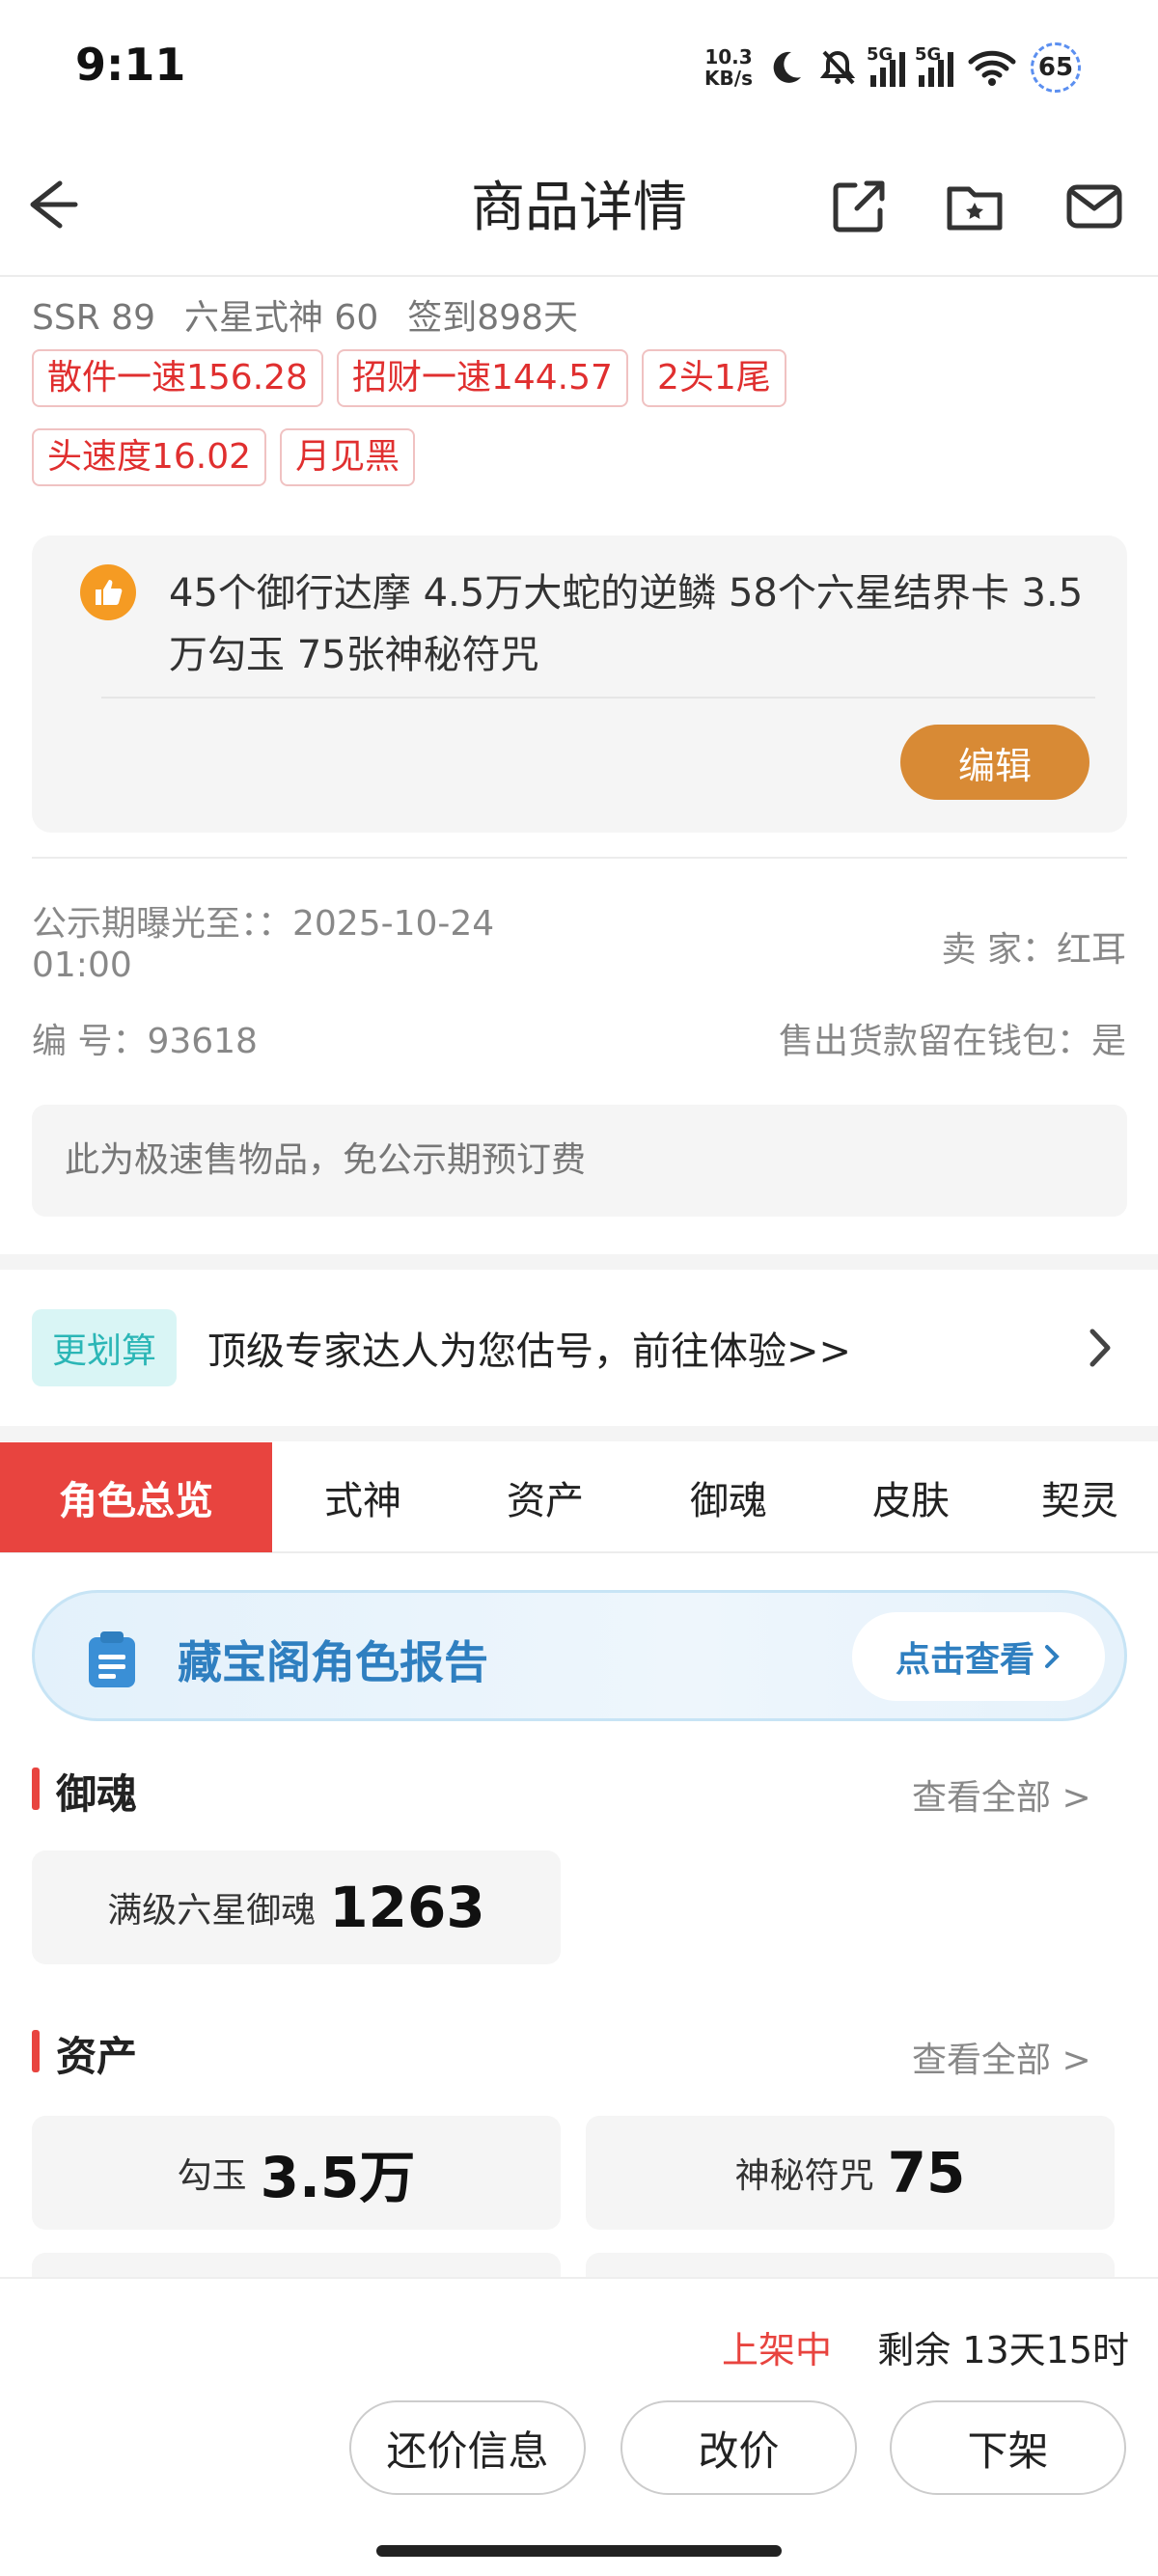 This screenshot has height=2576, width=1158. I want to click on tag-row-2: 头速度16.02 月见黑, so click(582, 457).